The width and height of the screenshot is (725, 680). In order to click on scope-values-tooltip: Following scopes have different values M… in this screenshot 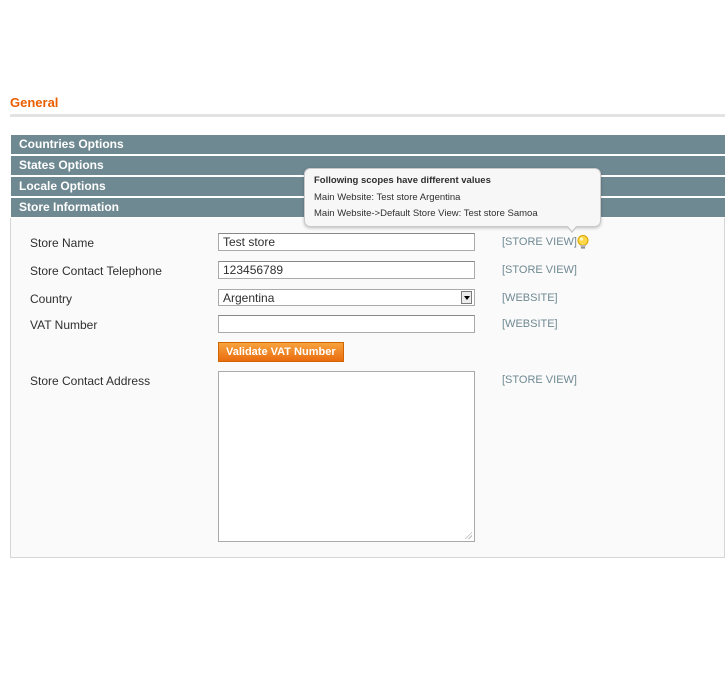, I will do `click(452, 197)`.